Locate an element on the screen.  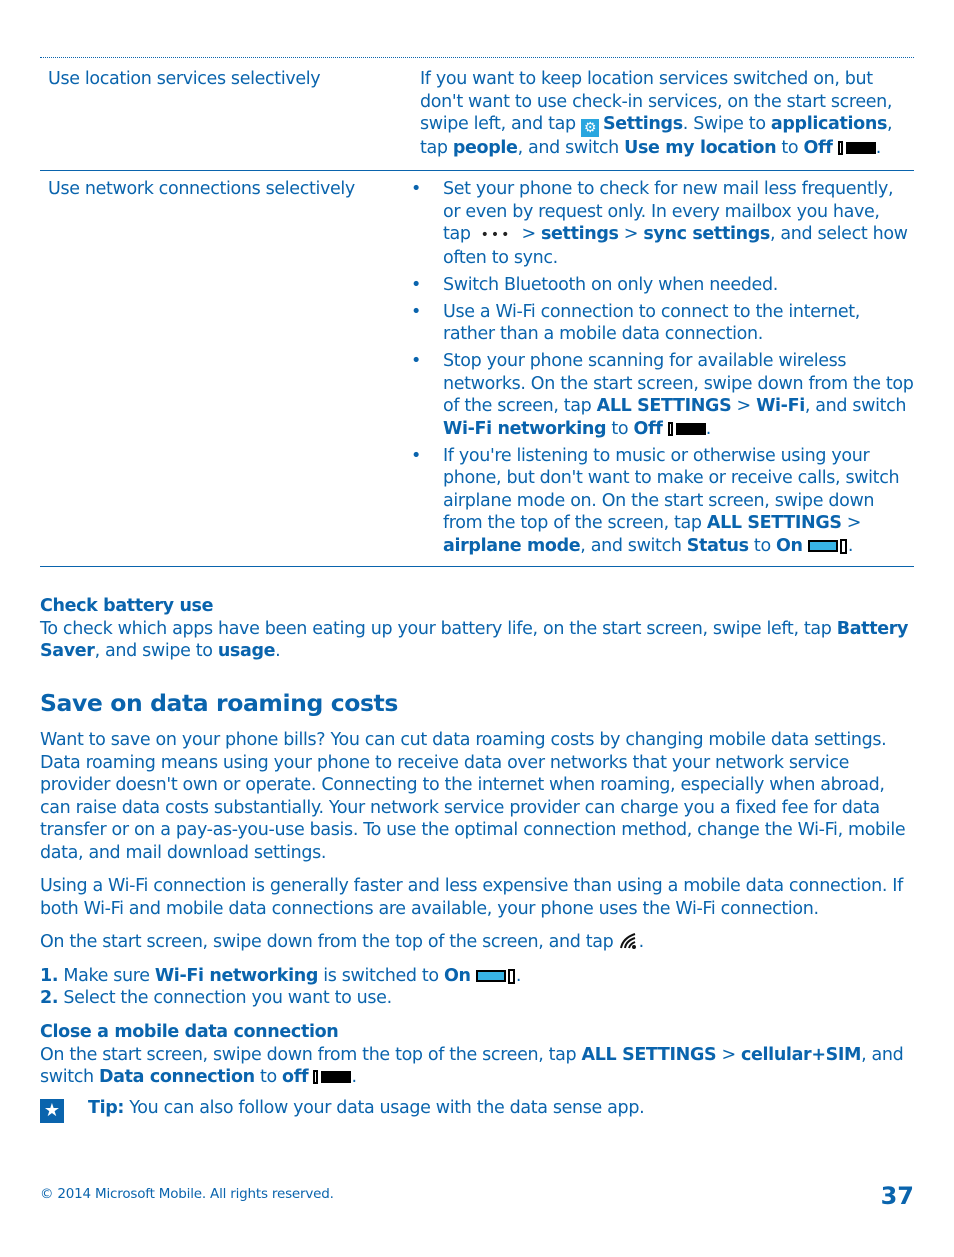
applications-term: applications is located at coordinates (829, 124).